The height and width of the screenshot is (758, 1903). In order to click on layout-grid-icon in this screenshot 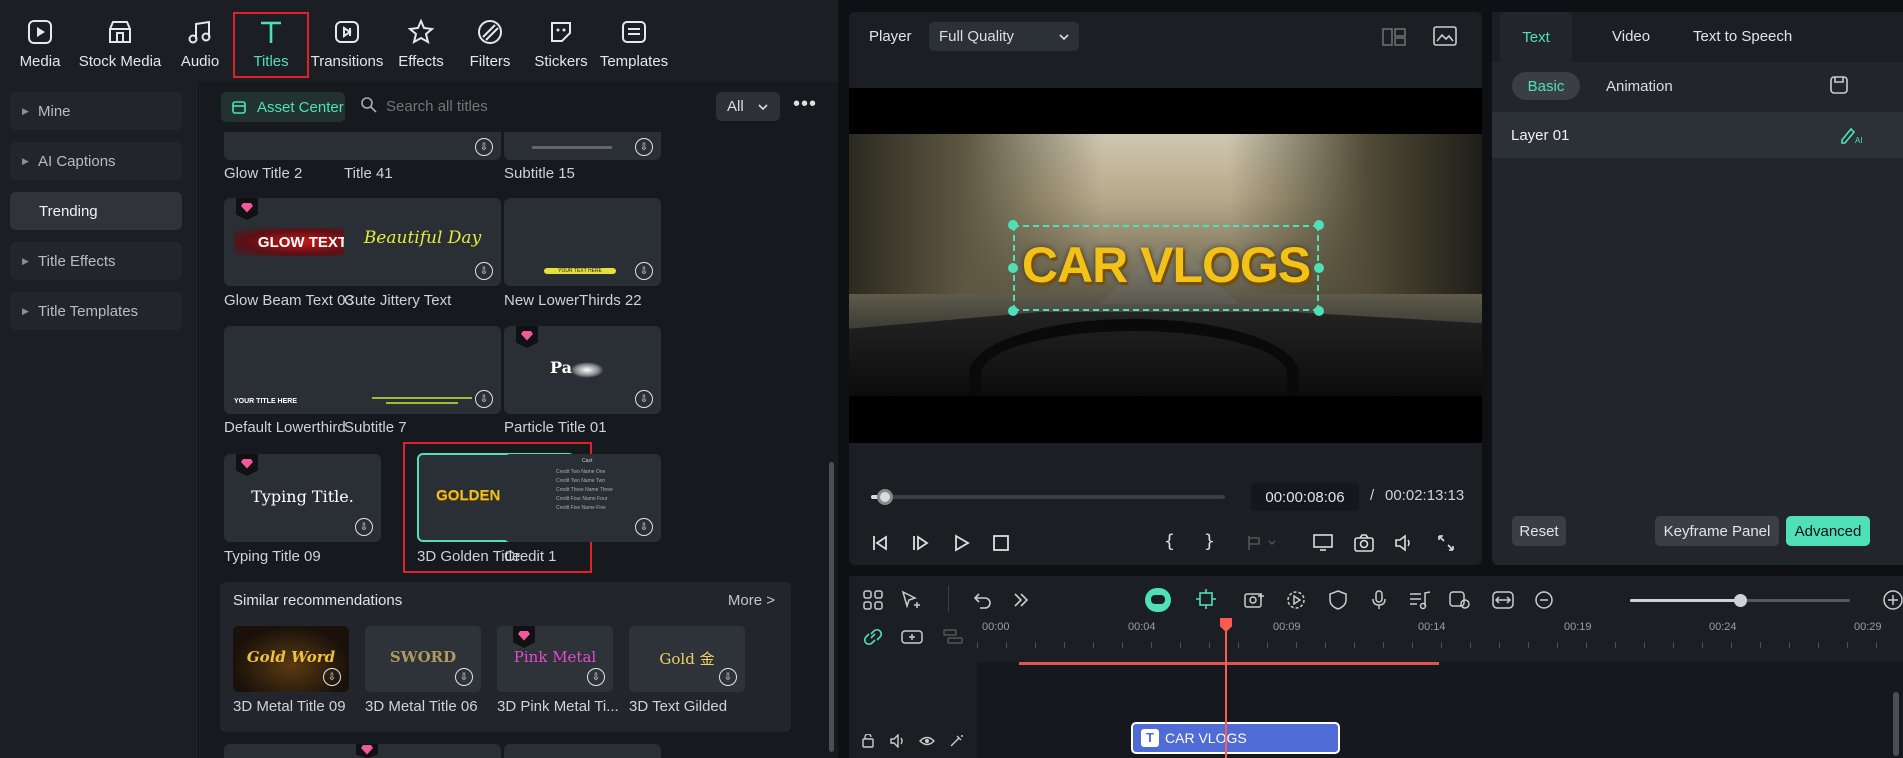, I will do `click(873, 601)`.